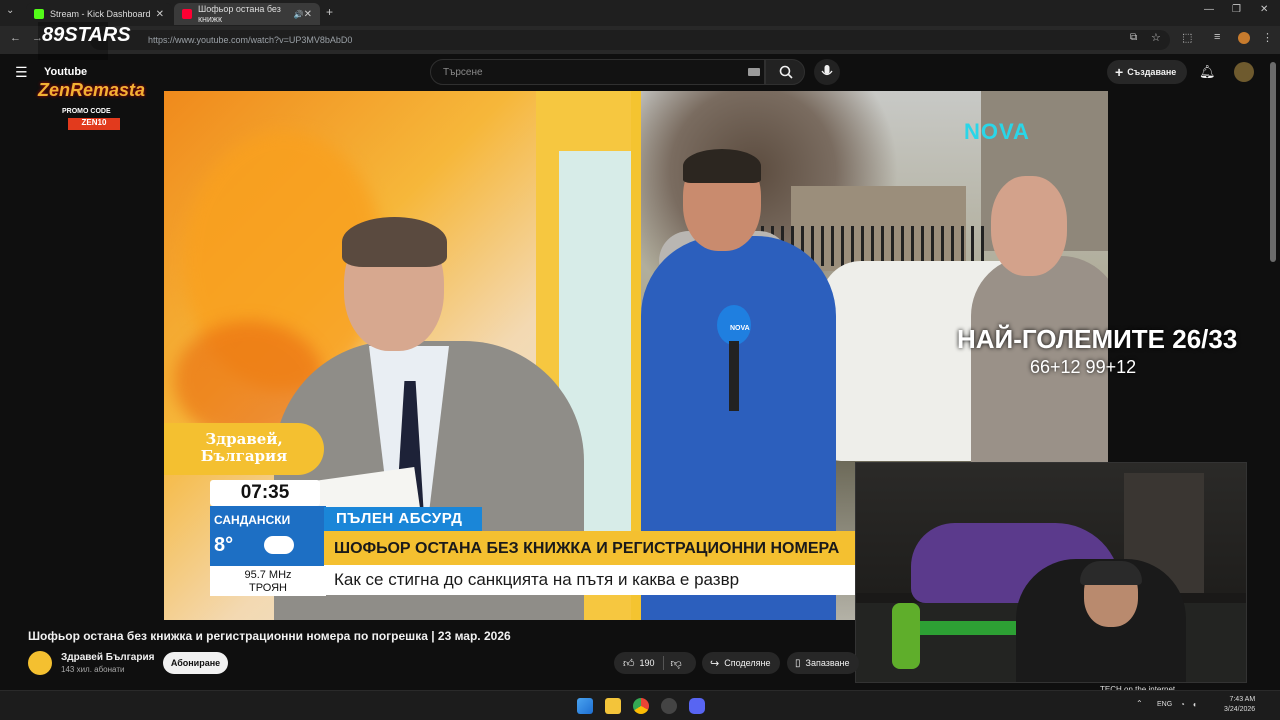 This screenshot has width=1280, height=720. What do you see at coordinates (747, 663) in the screenshot?
I see `share-label: Споделяне` at bounding box center [747, 663].